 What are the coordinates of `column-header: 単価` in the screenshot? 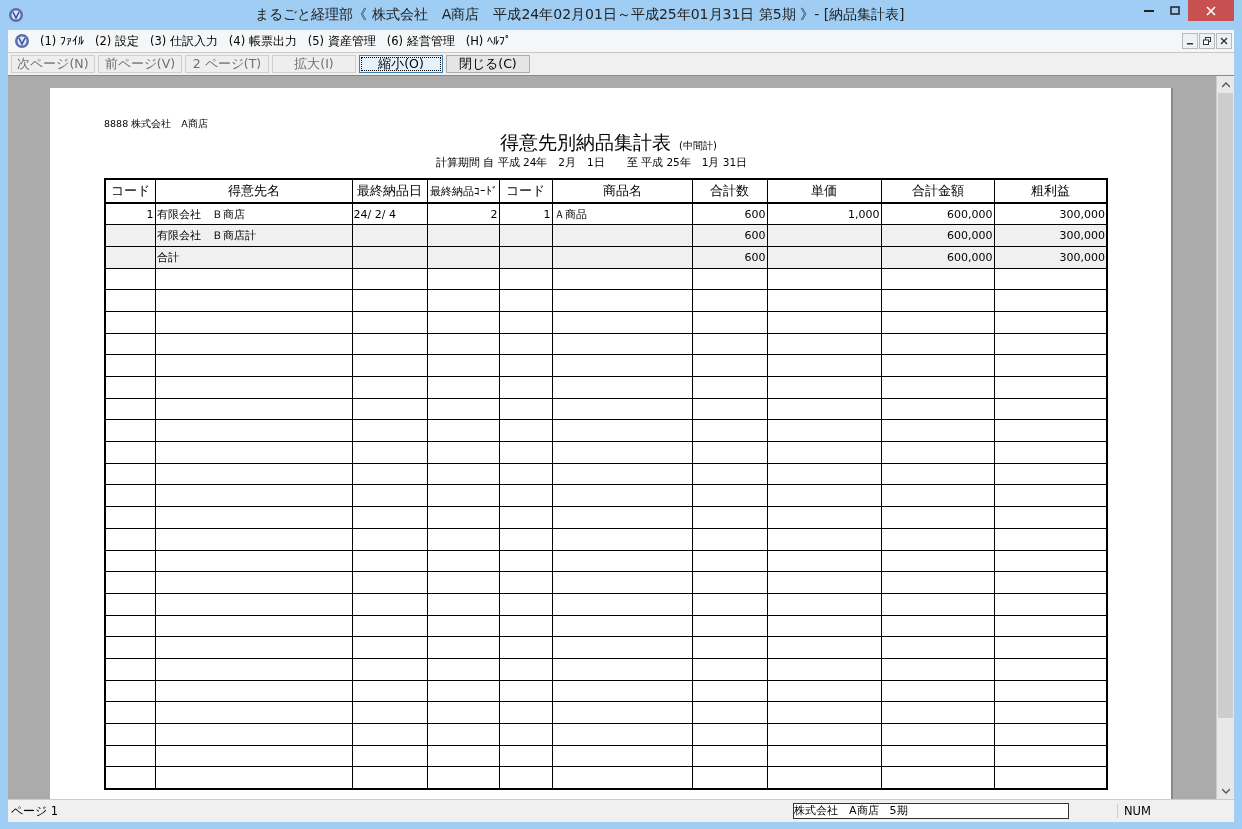 It's located at (824, 191).